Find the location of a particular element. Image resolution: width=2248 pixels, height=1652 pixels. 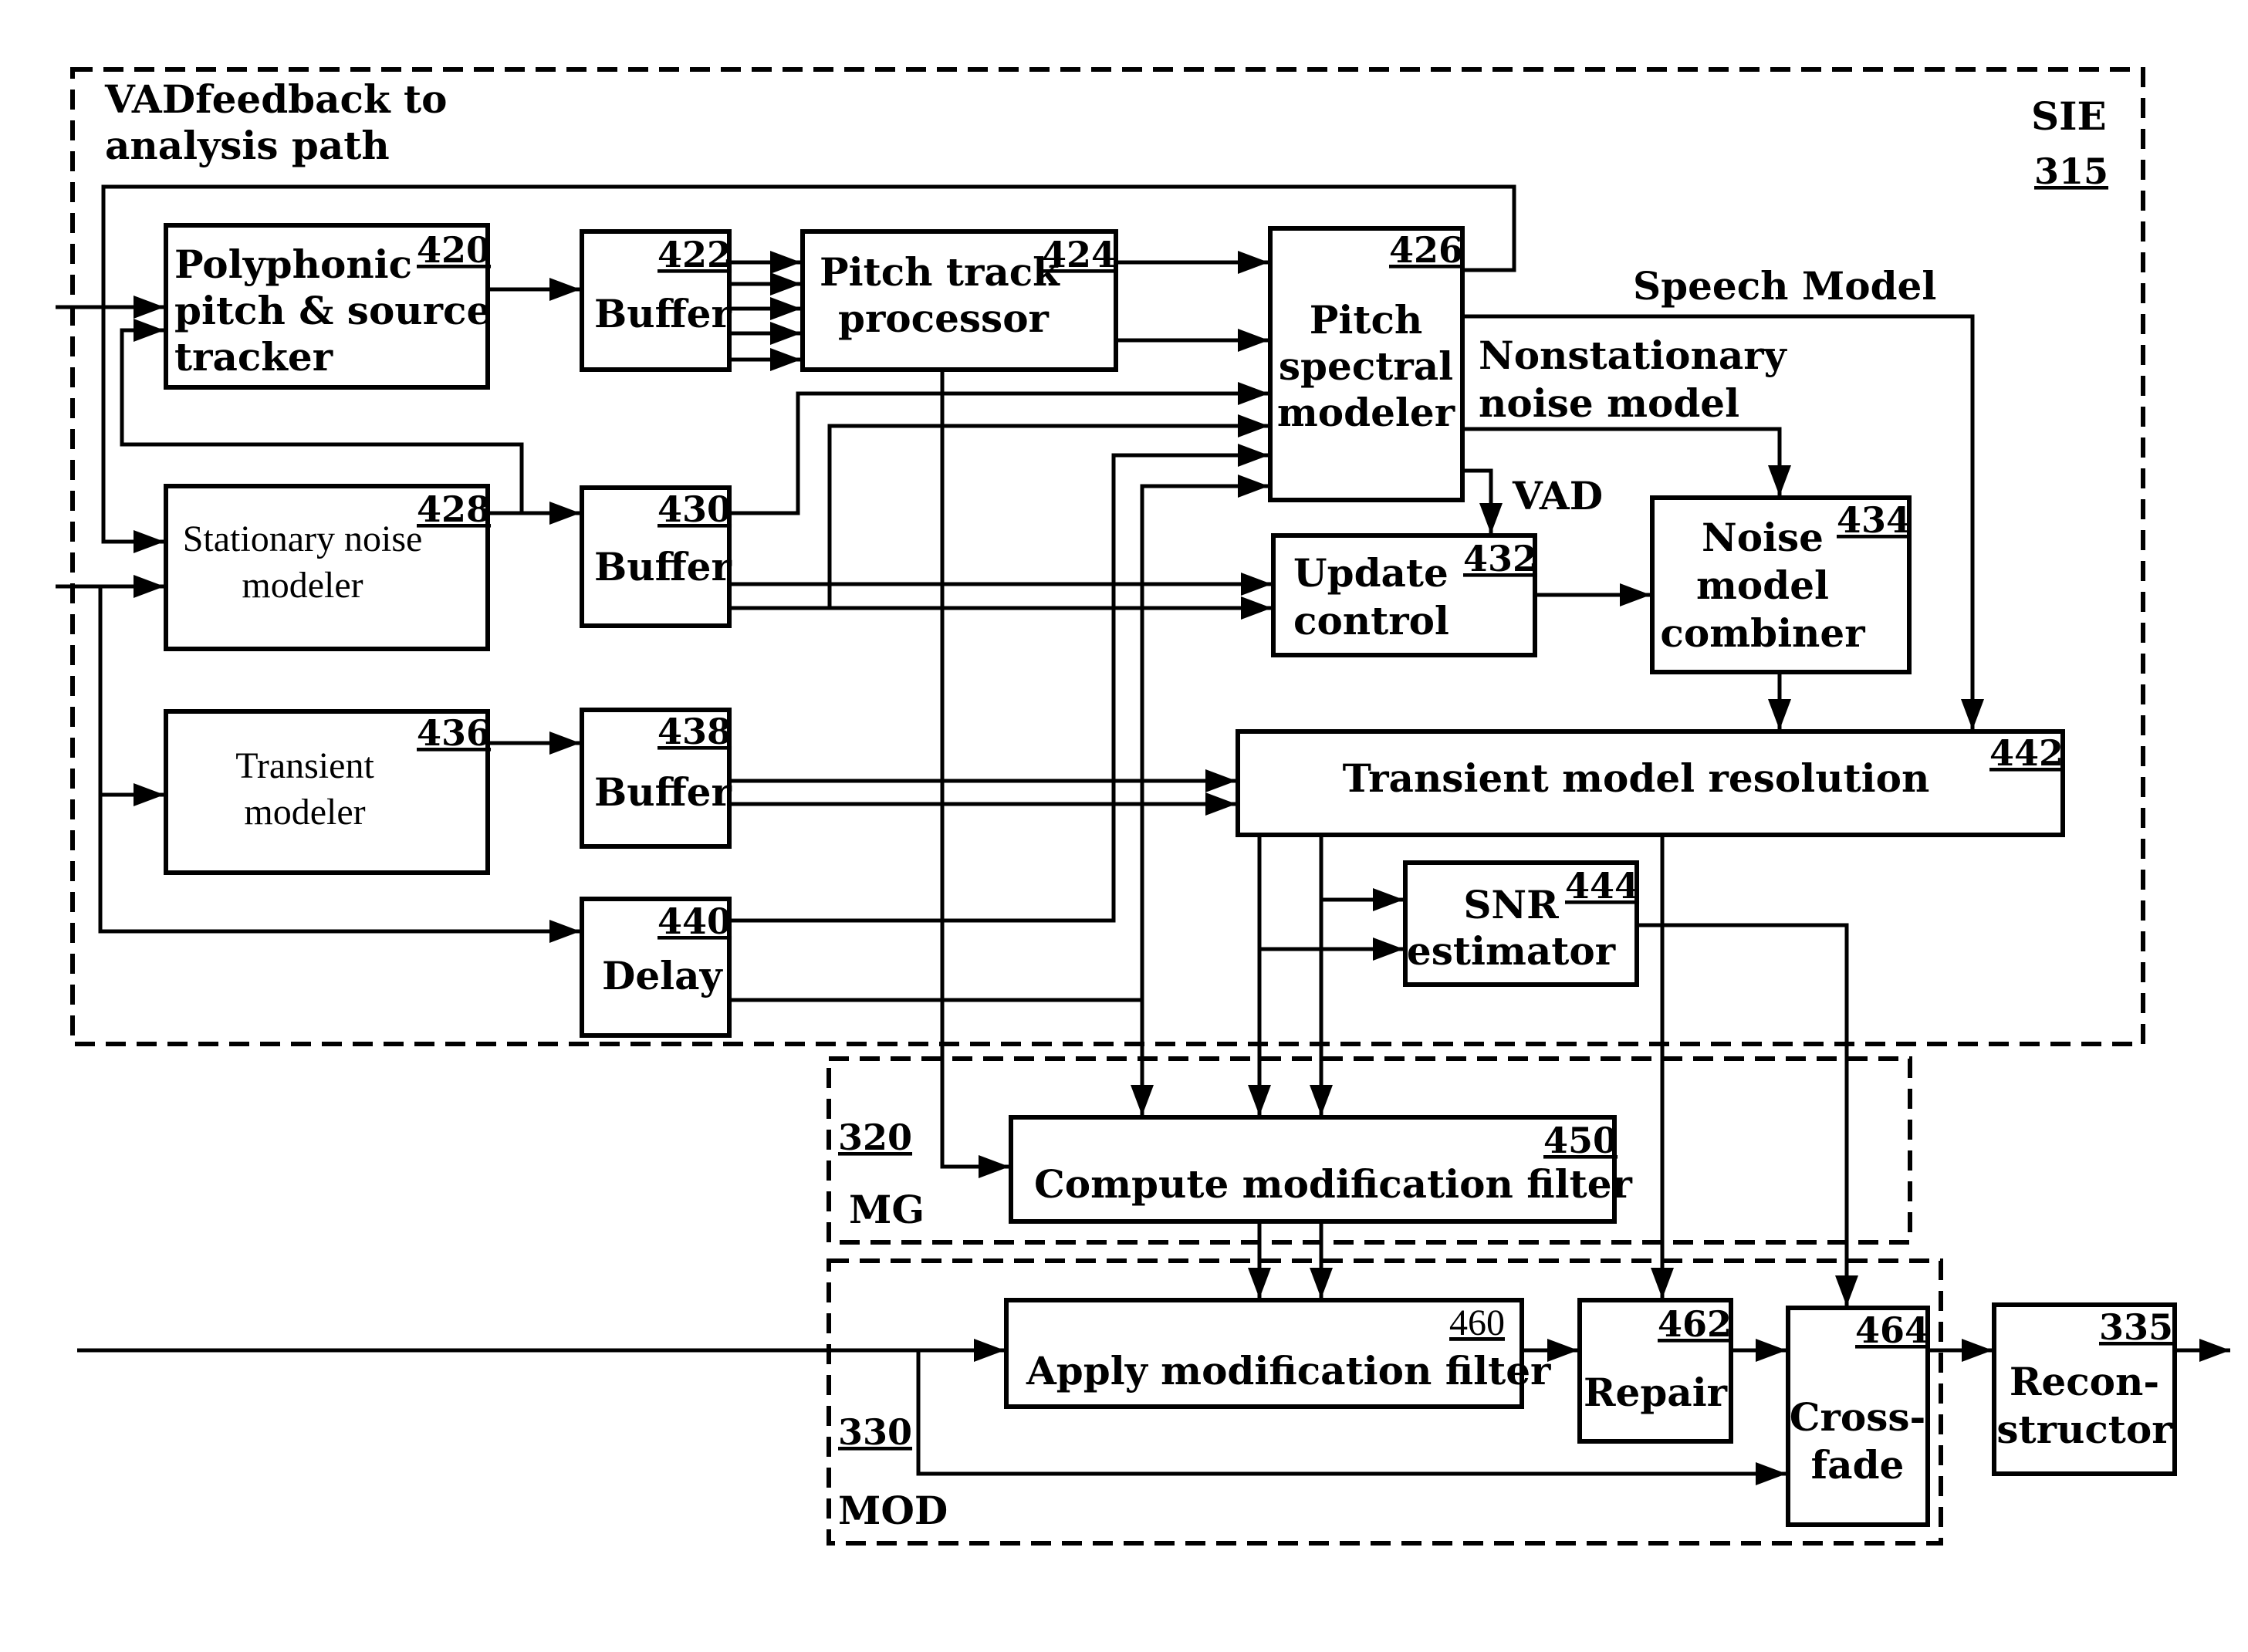

block-label: Transient model resolution is located at coordinates (1636, 778).